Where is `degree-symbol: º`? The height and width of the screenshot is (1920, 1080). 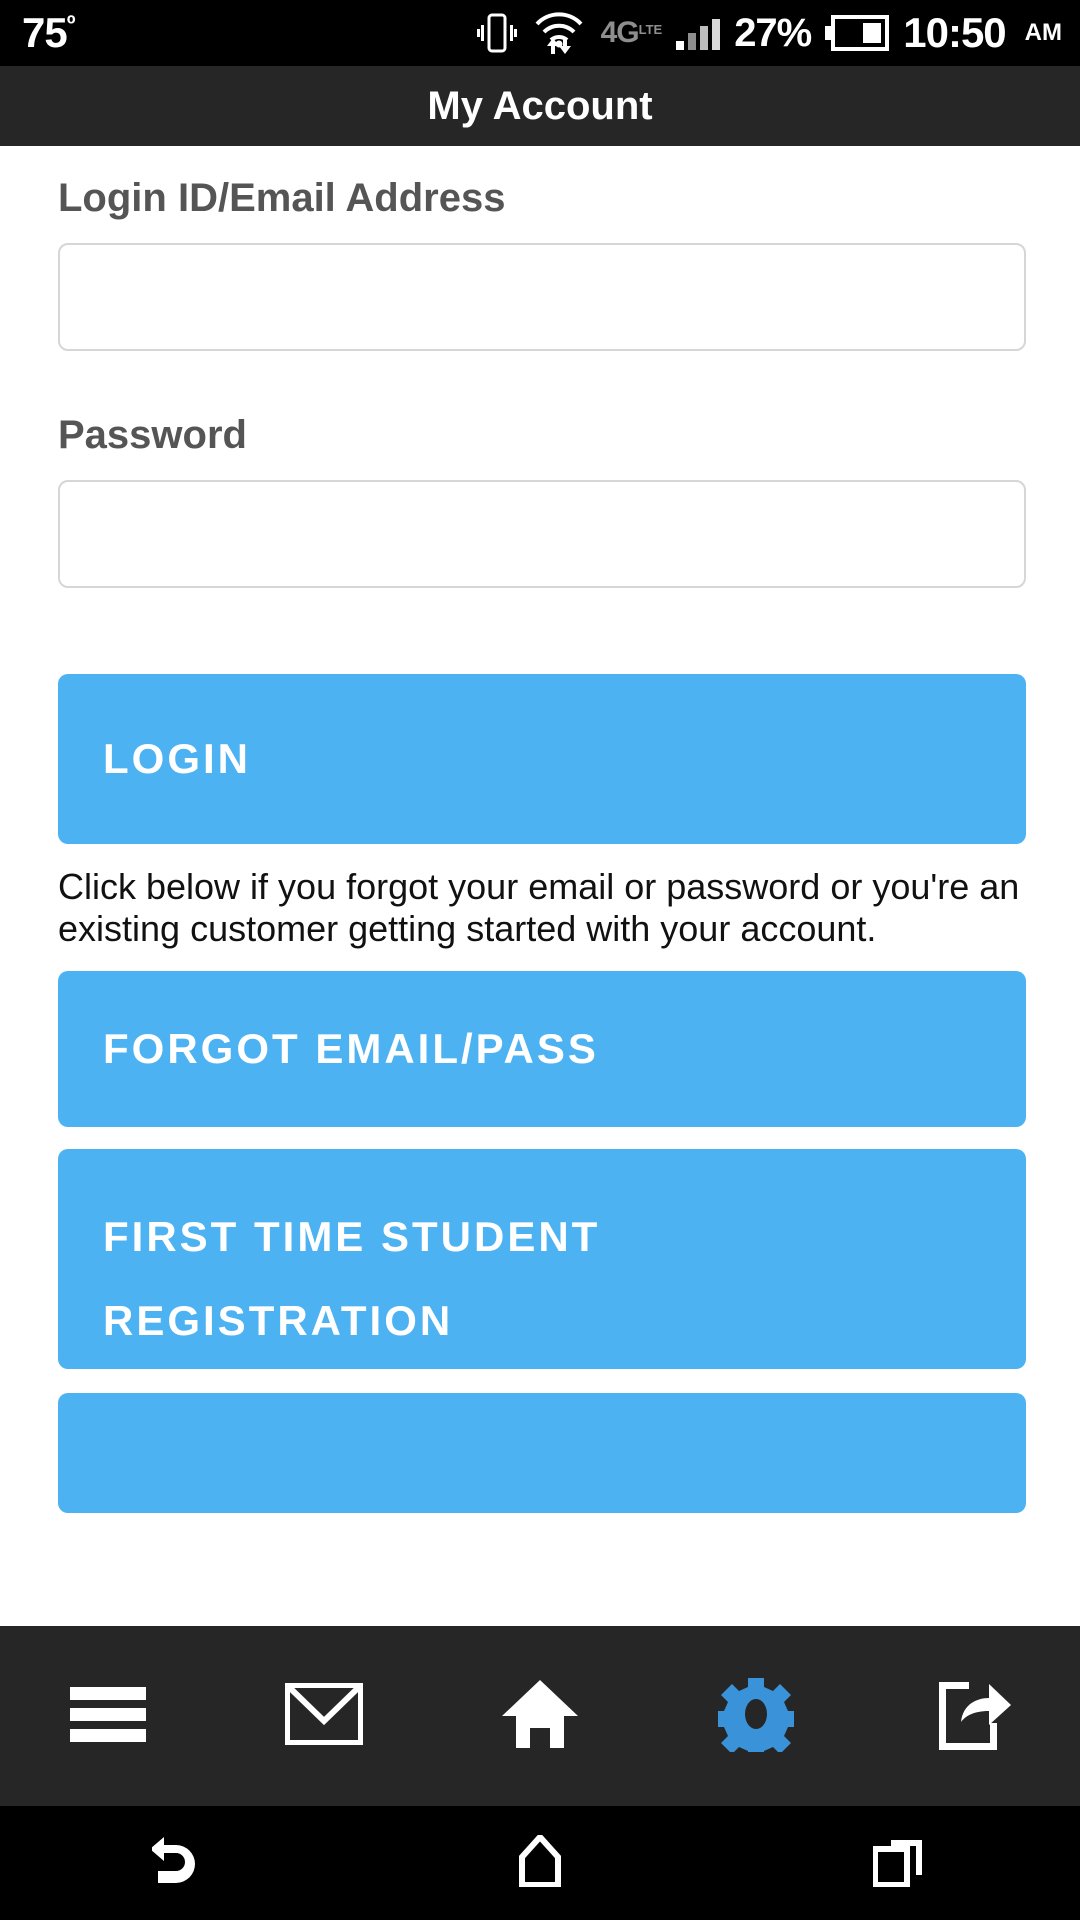 degree-symbol: º is located at coordinates (71, 24).